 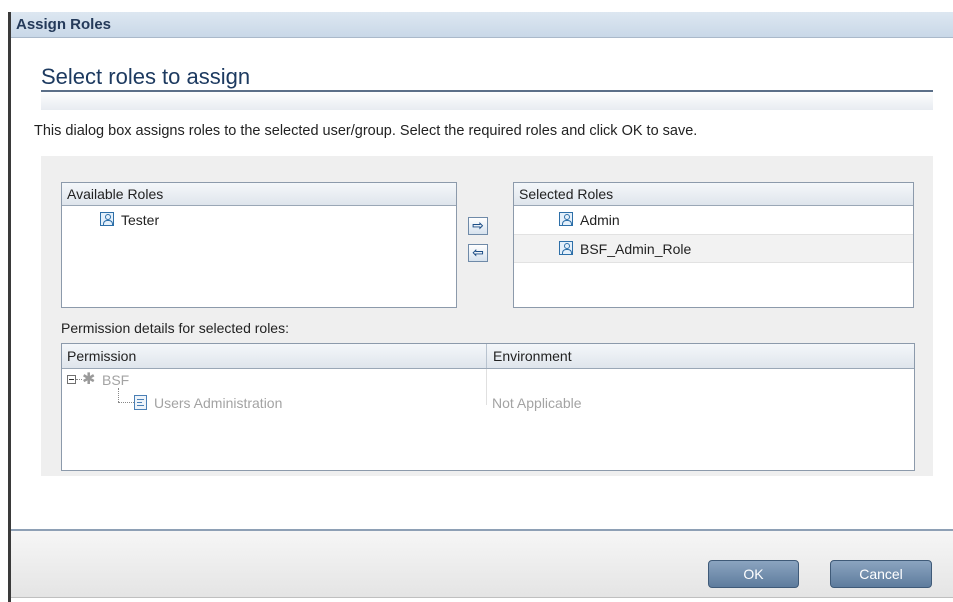 What do you see at coordinates (175, 328) in the screenshot?
I see `permission-details-label: Permission details for selected roles:` at bounding box center [175, 328].